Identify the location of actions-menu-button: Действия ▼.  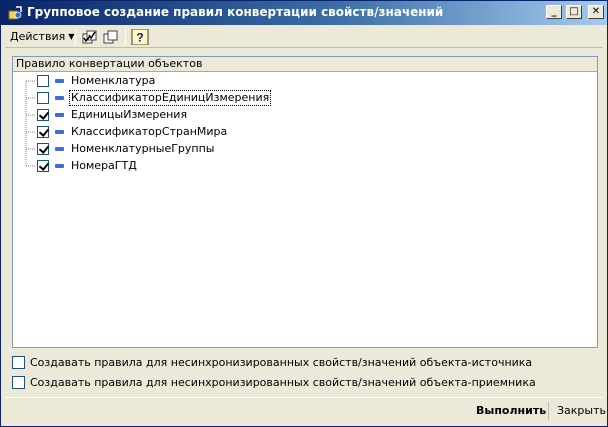
(42, 37).